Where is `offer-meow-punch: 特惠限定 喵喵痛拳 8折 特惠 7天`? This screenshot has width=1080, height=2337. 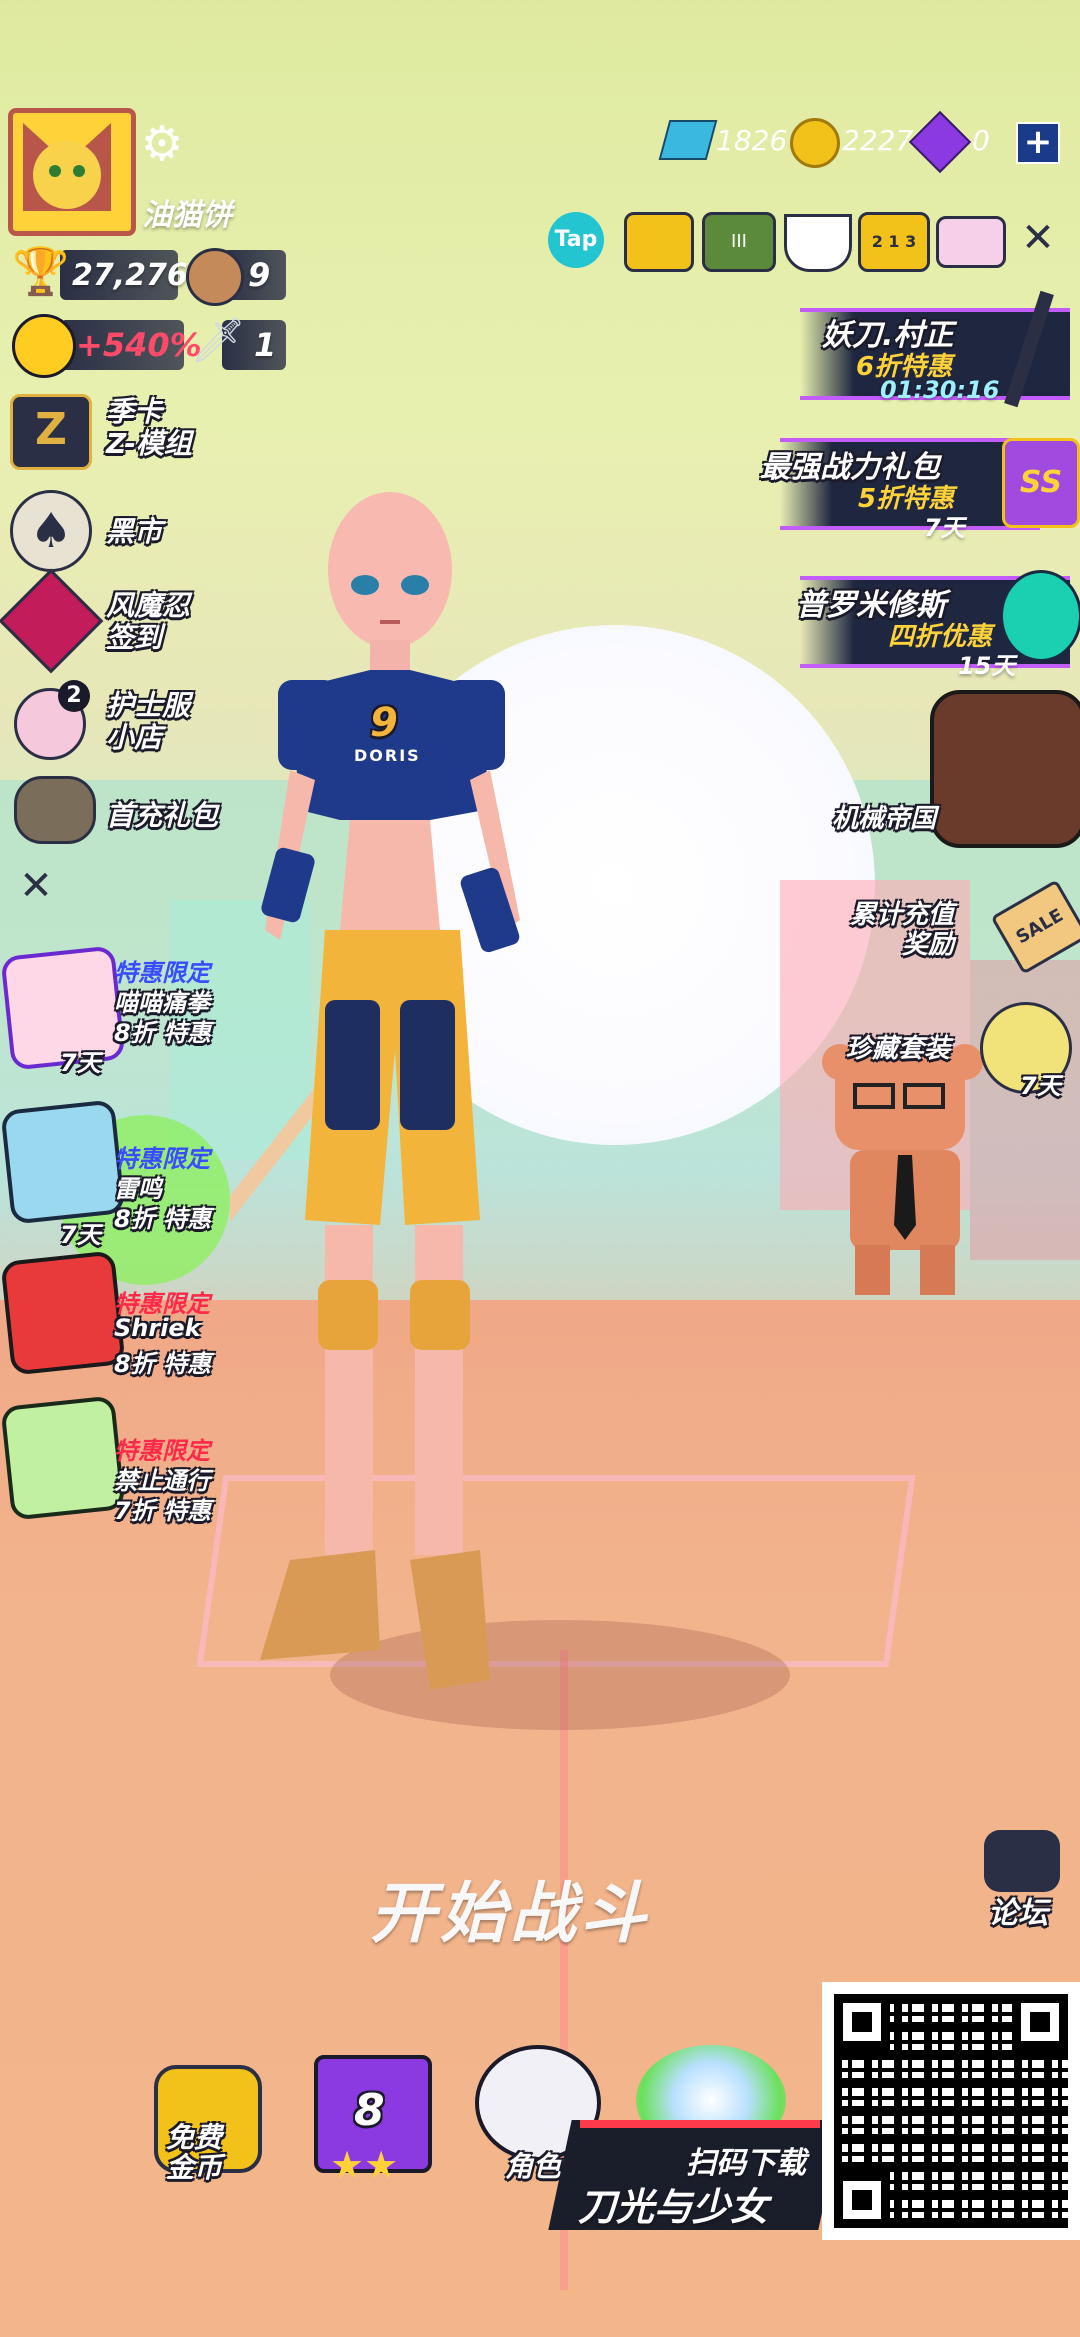
offer-meow-punch: 特惠限定 喵喵痛拳 8折 特惠 7天 is located at coordinates (120, 1015).